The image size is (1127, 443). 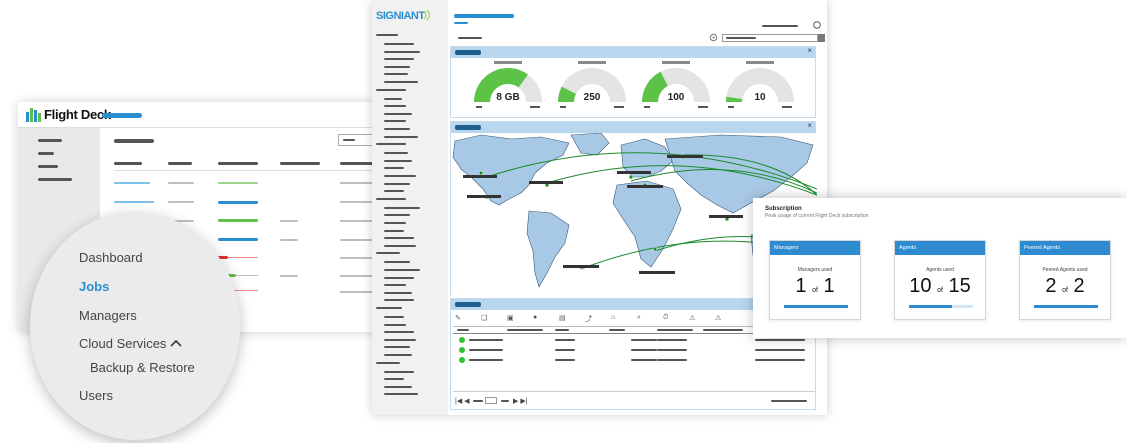 I want to click on toolbar-icon: ⌂, so click(x=613, y=317).